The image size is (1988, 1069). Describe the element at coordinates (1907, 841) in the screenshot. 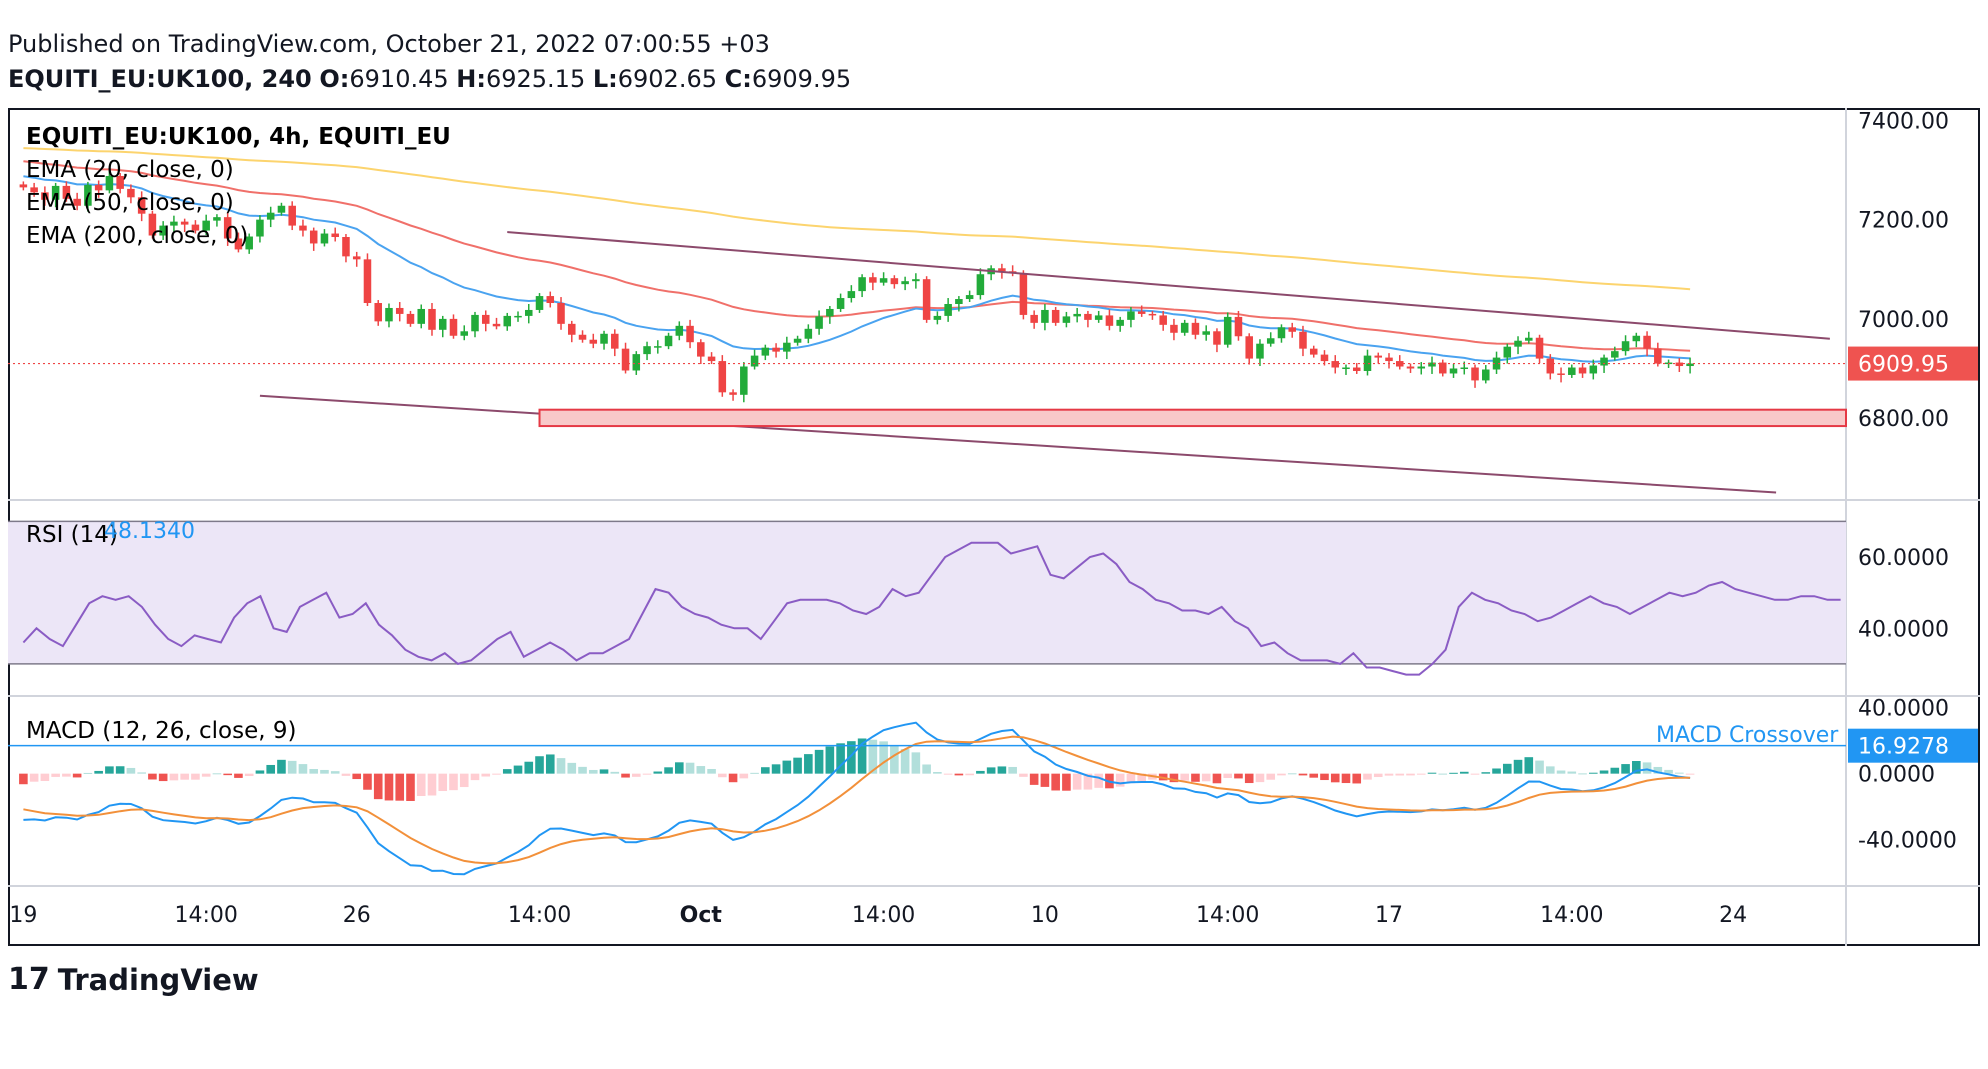

I see `macd-tick-label: -40.0000` at that location.